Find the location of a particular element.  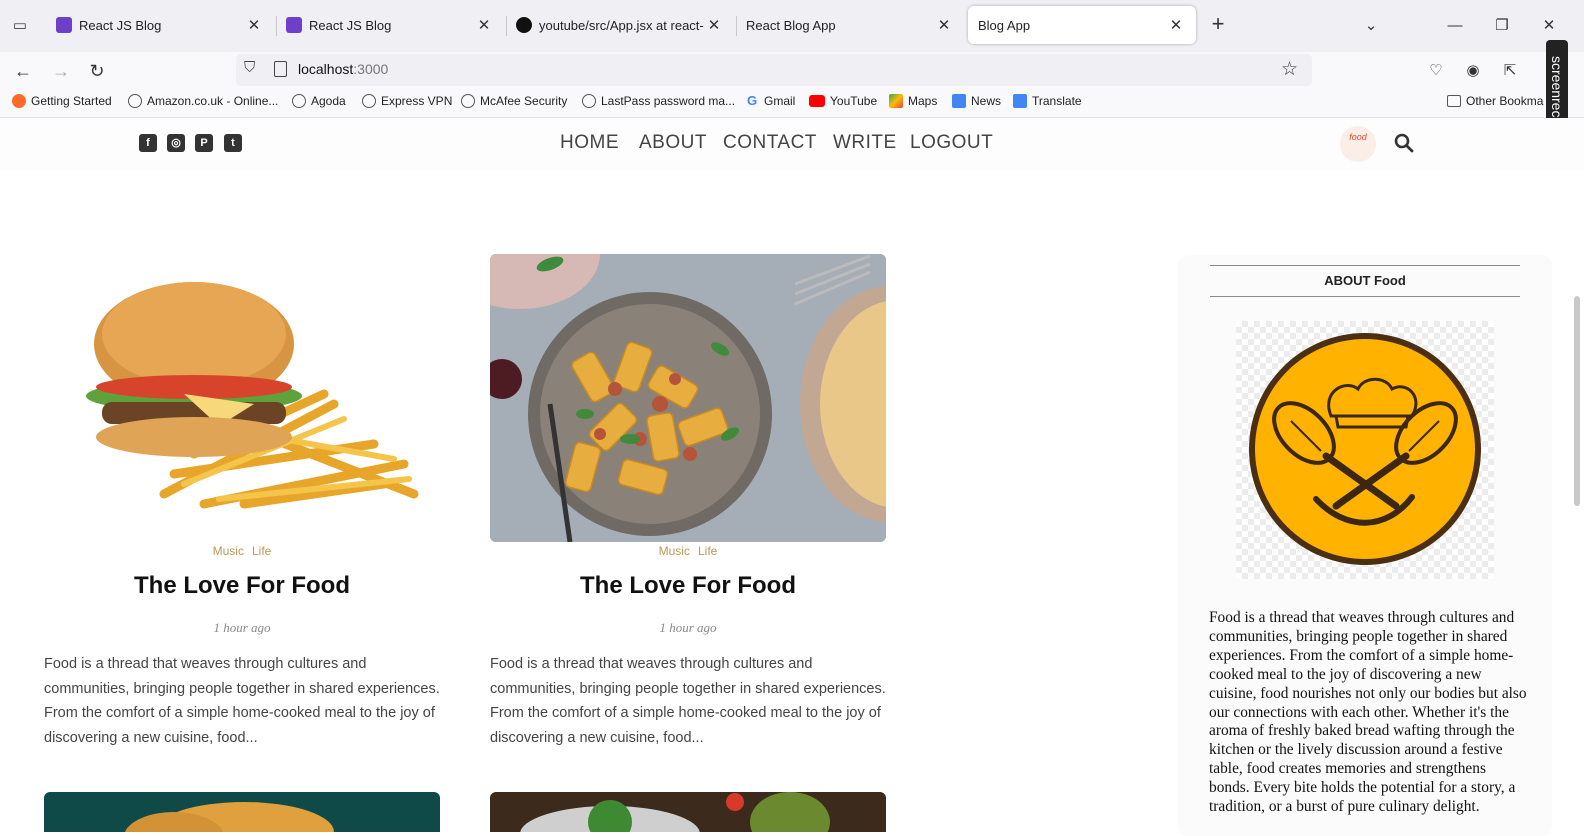

page-info-icon is located at coordinates (280, 69).